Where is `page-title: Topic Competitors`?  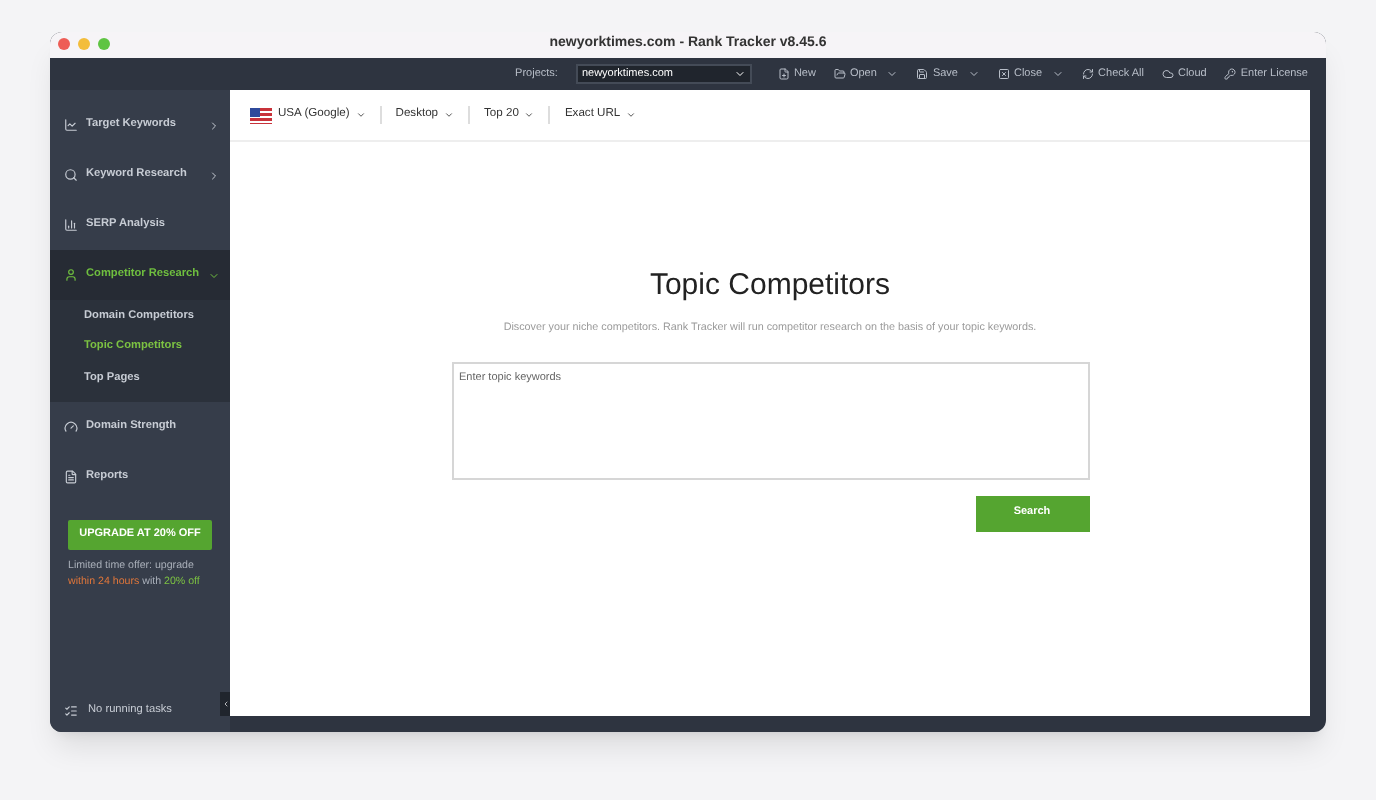
page-title: Topic Competitors is located at coordinates (770, 286).